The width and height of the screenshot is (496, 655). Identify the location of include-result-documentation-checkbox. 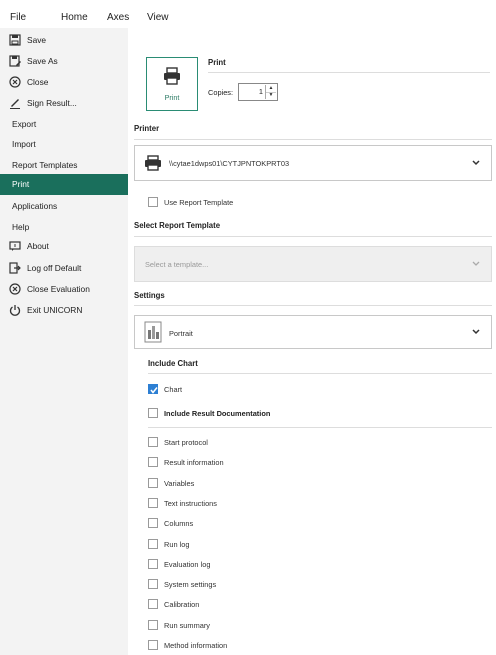
(153, 413).